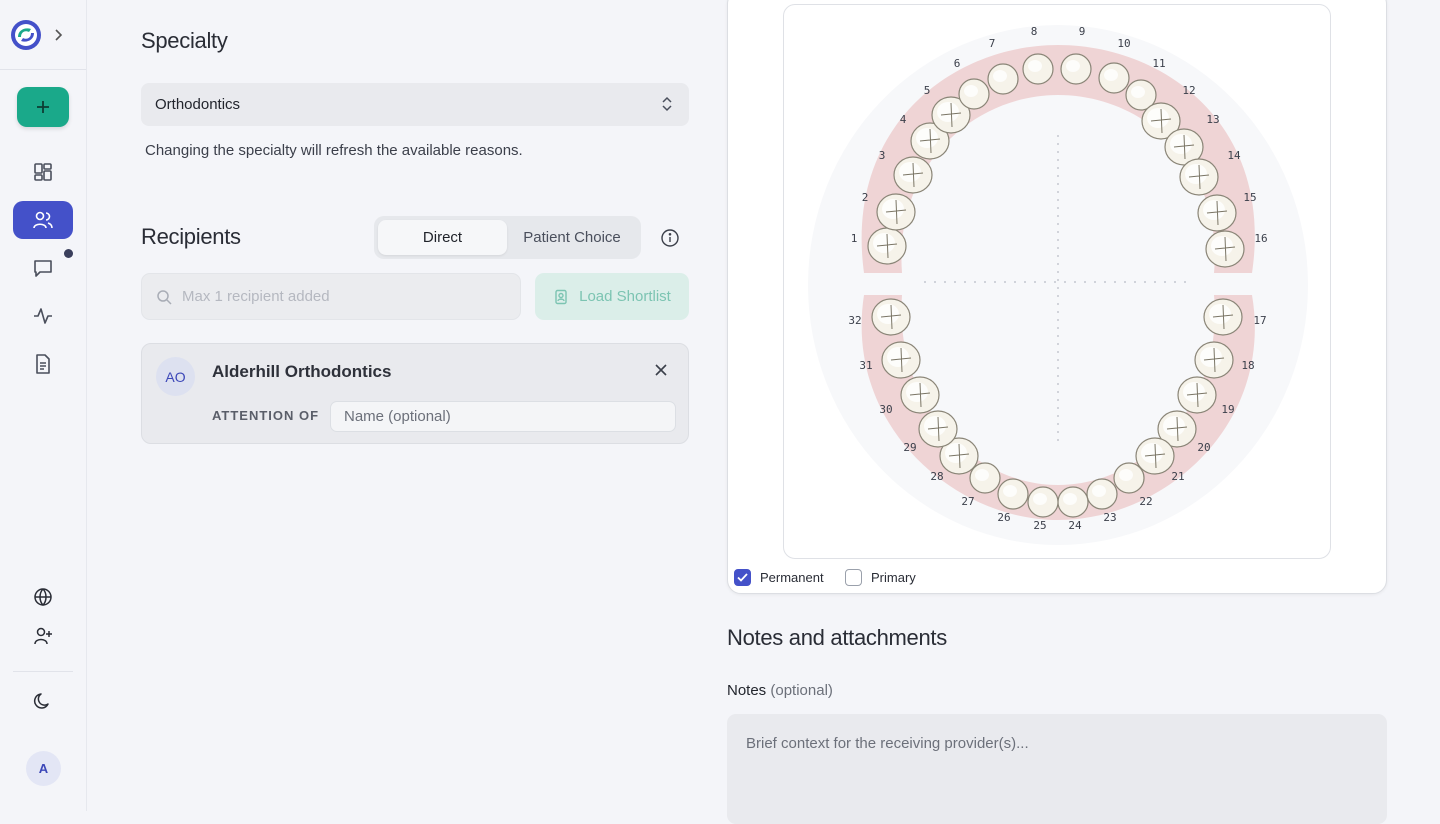  Describe the element at coordinates (59, 35) in the screenshot. I see `chevron-right-icon` at that location.